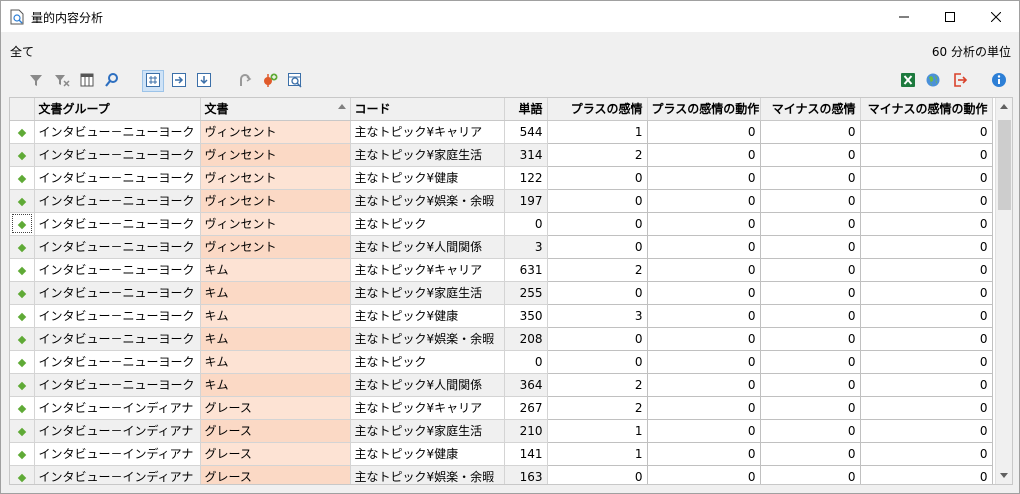 This screenshot has height=494, width=1020. What do you see at coordinates (501, 269) in the screenshot?
I see `table-row: インタビュー－ニューヨーク キム 主なトピック¥キャリア 631 2 0 0 0` at bounding box center [501, 269].